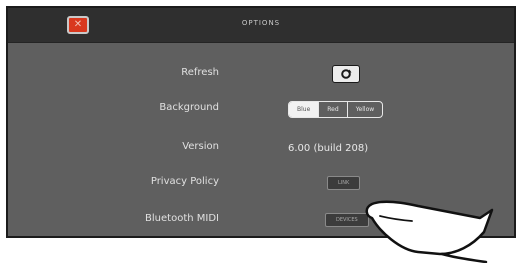 Image resolution: width=522 pixels, height=265 pixels. Describe the element at coordinates (189, 107) in the screenshot. I see `background-label: Background` at that location.